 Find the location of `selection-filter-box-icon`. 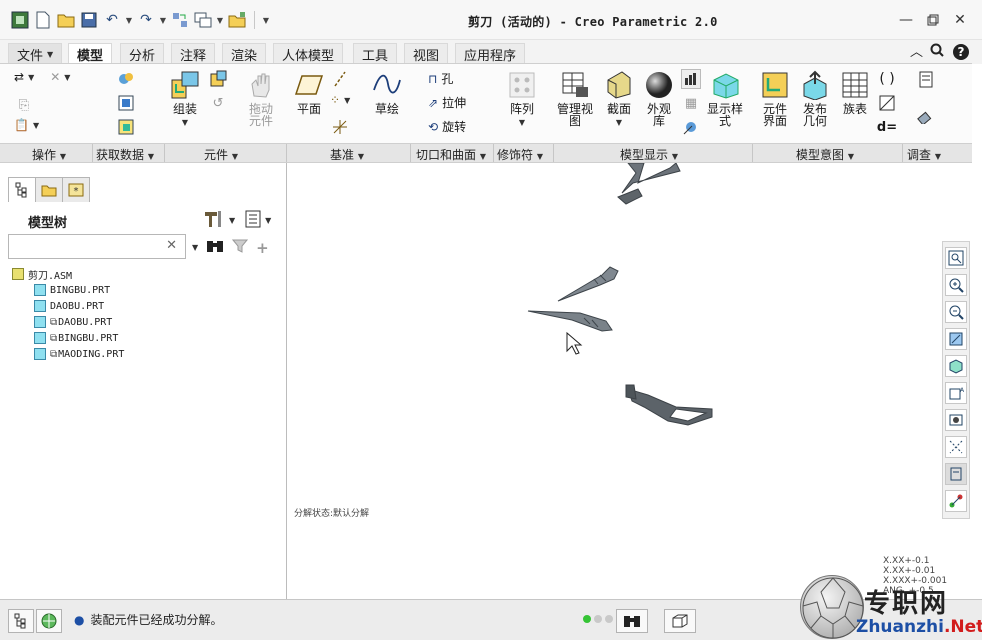

selection-filter-box-icon is located at coordinates (680, 621).